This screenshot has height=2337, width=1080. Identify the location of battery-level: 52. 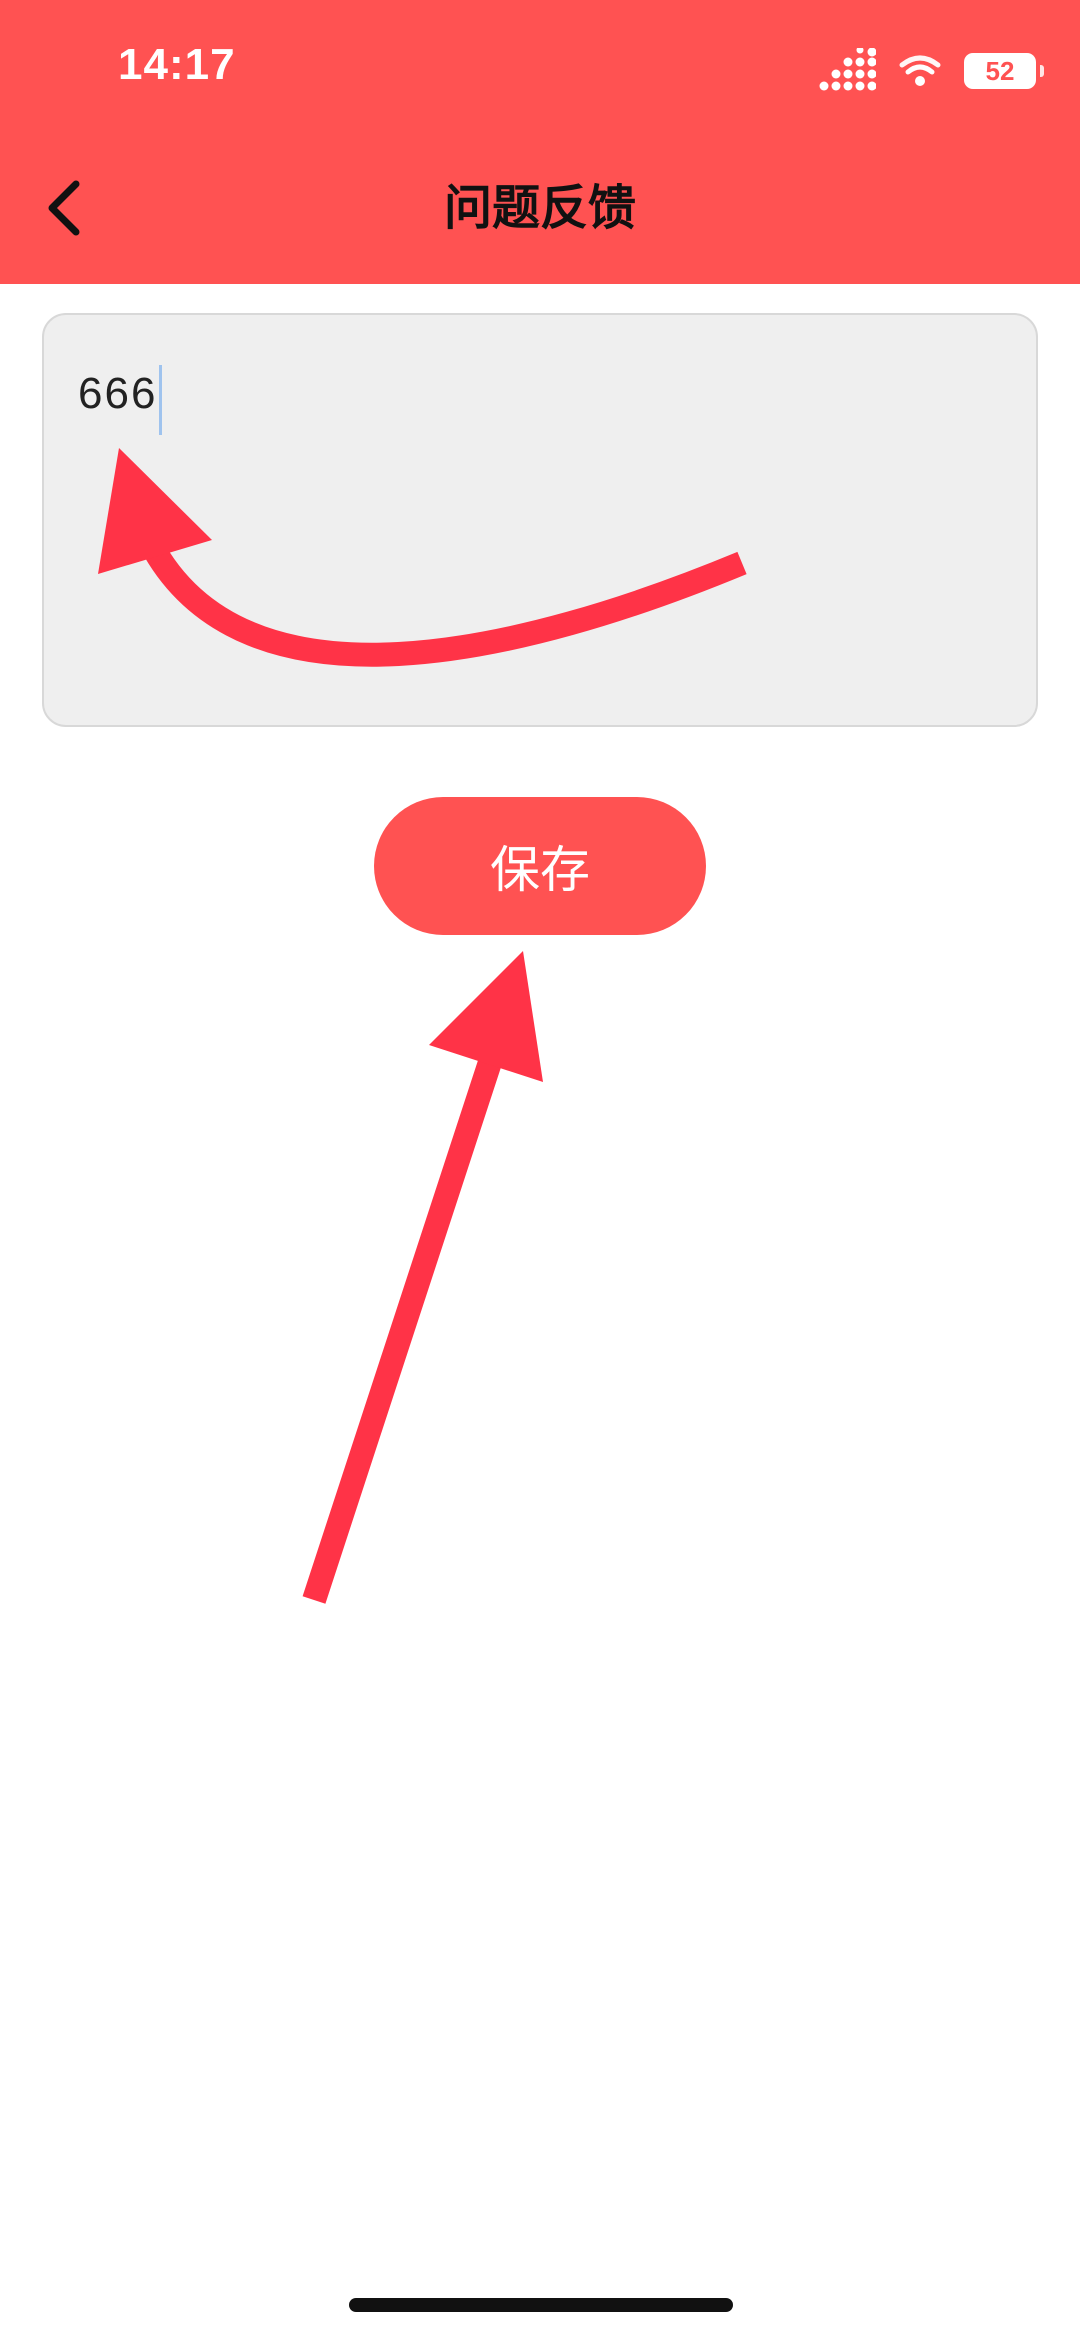
(1000, 70).